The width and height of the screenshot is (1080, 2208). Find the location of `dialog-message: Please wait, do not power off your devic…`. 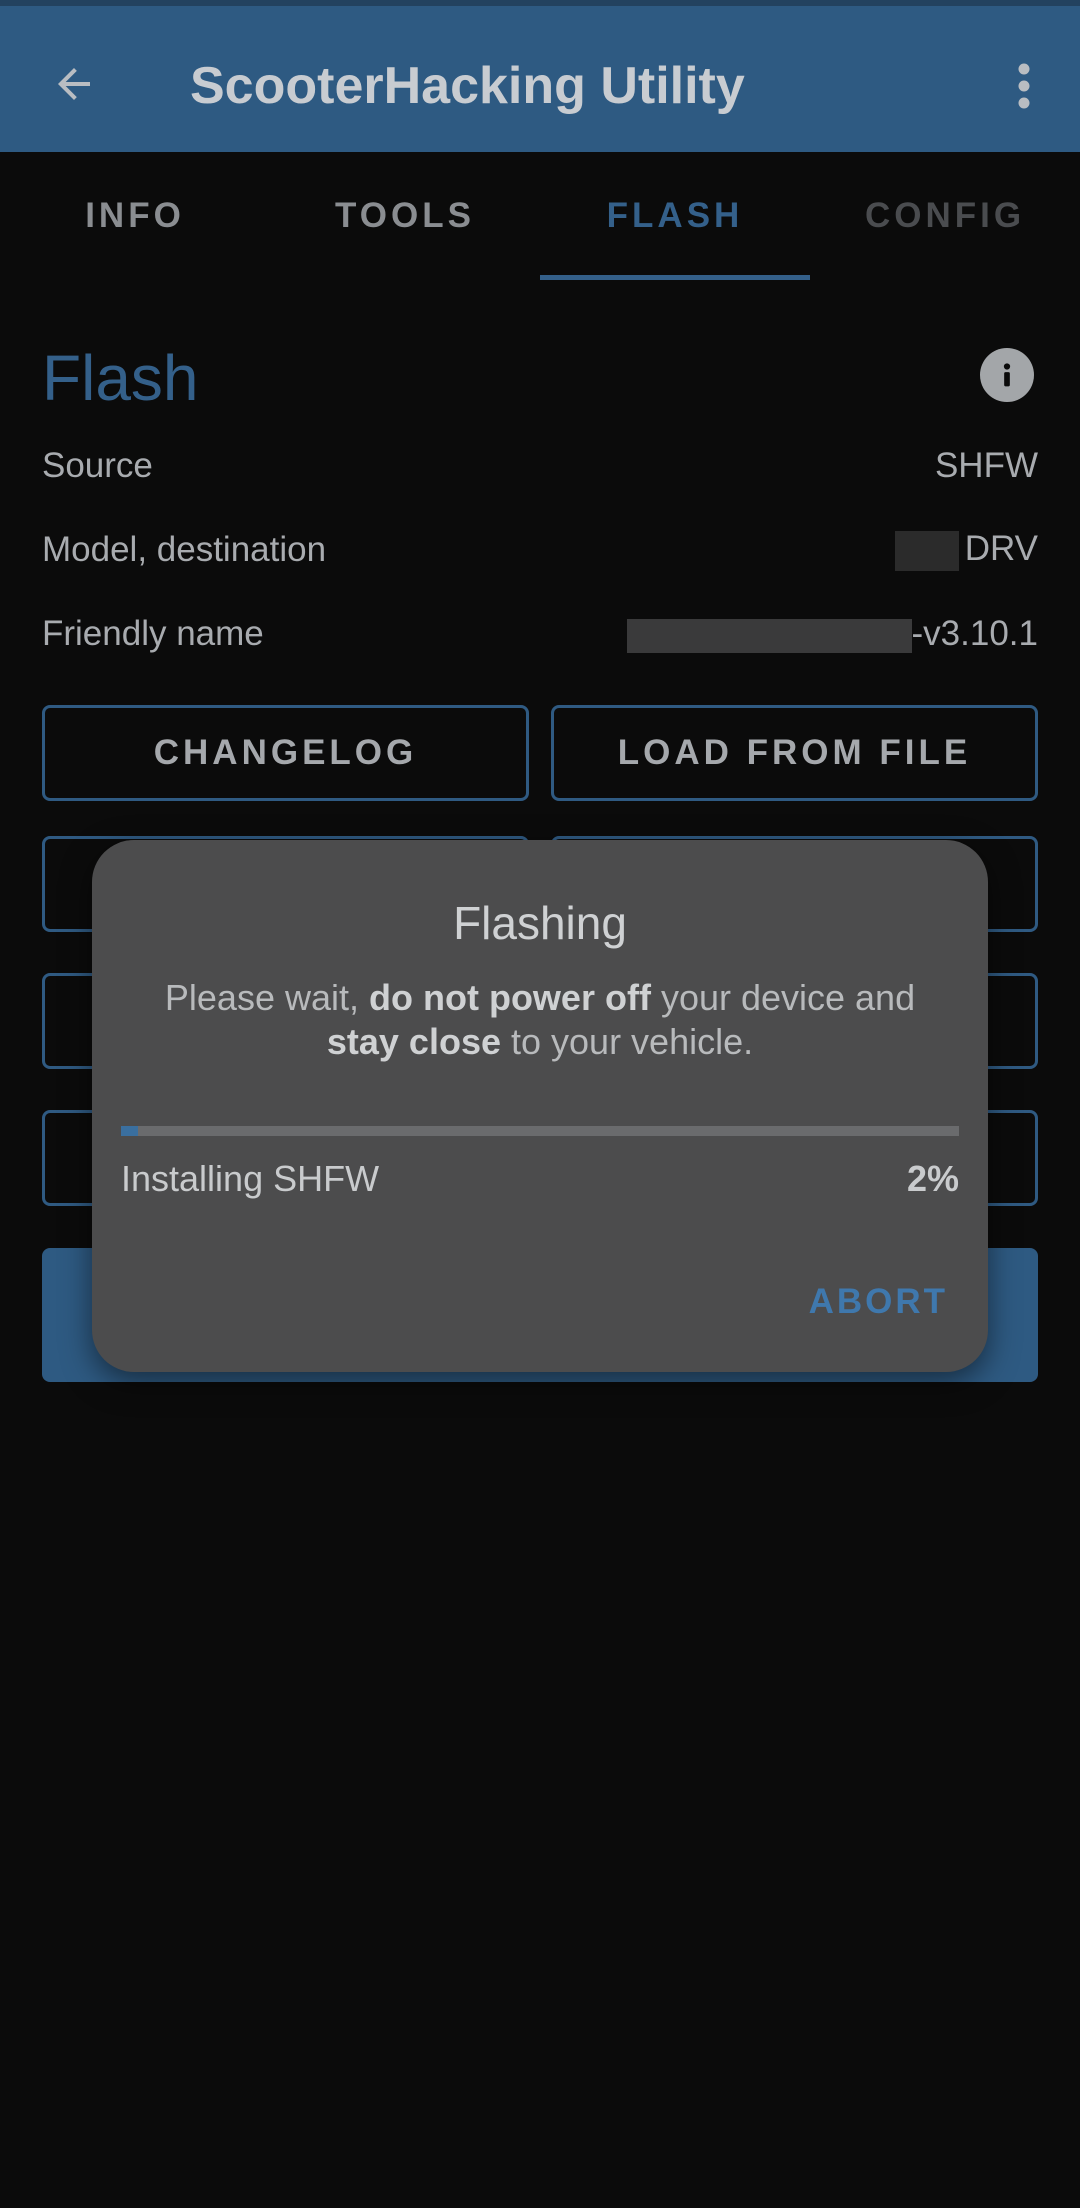

dialog-message: Please wait, do not power off your devic… is located at coordinates (540, 1020).